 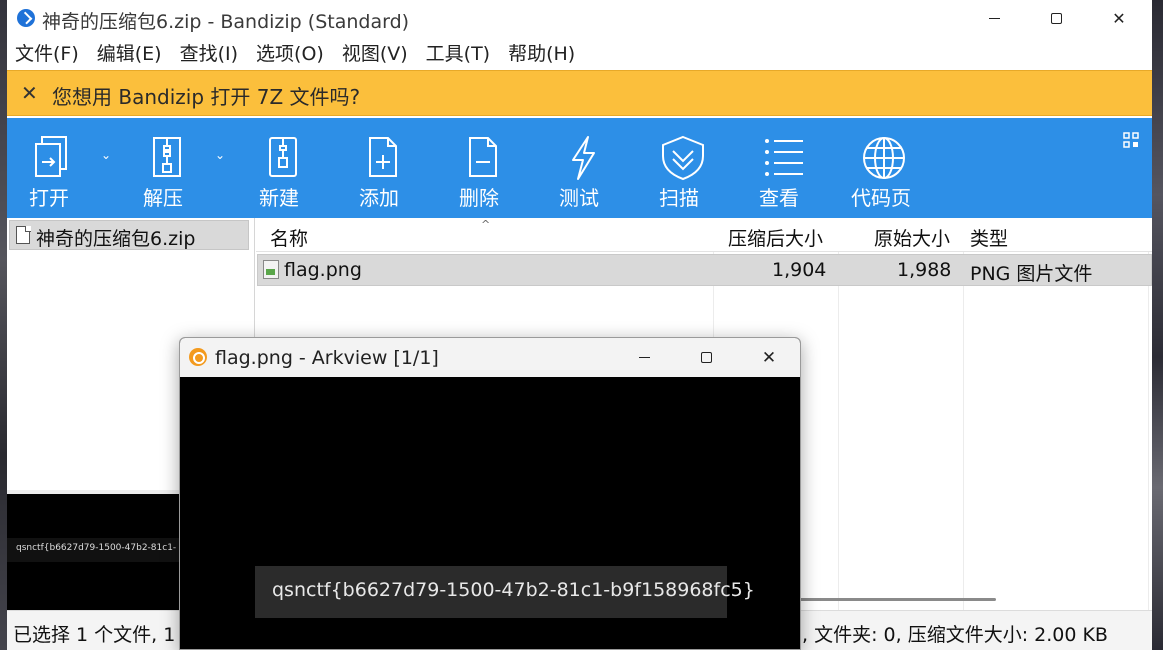 What do you see at coordinates (779, 198) in the screenshot?
I see `toolbar-view-label: 查看` at bounding box center [779, 198].